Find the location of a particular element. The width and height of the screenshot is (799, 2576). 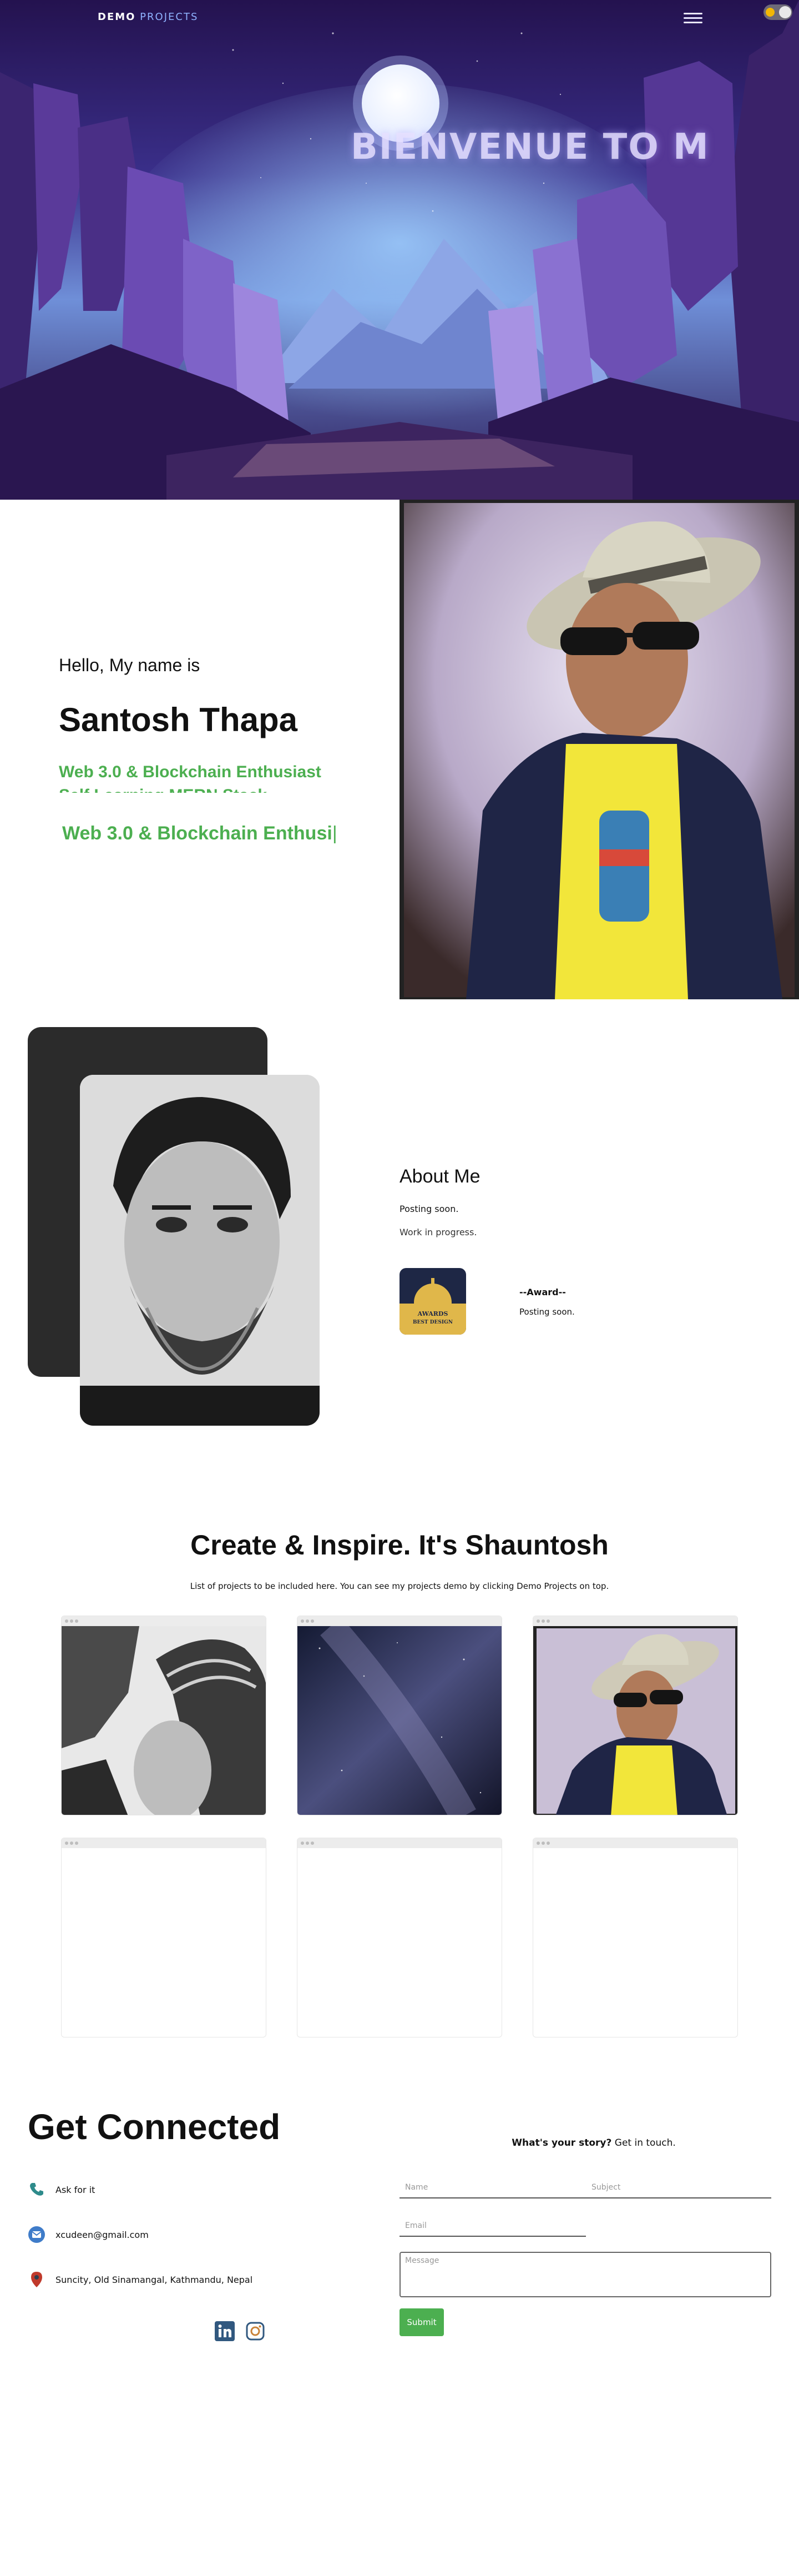

form-heading-rest: Get in touch. is located at coordinates (643, 2143).